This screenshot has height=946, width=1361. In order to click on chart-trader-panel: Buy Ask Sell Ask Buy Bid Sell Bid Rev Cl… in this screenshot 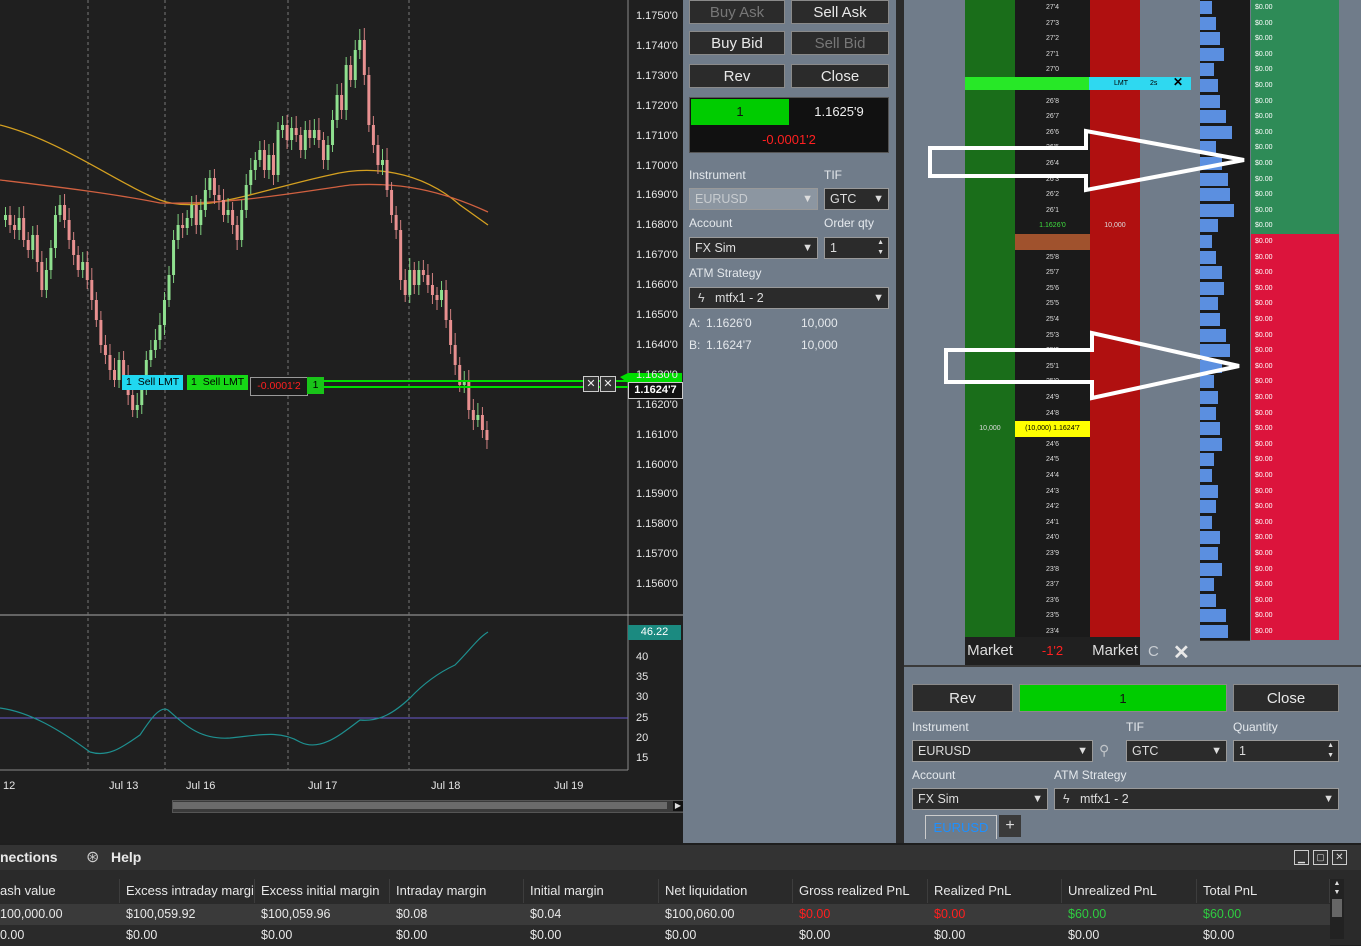, I will do `click(789, 421)`.